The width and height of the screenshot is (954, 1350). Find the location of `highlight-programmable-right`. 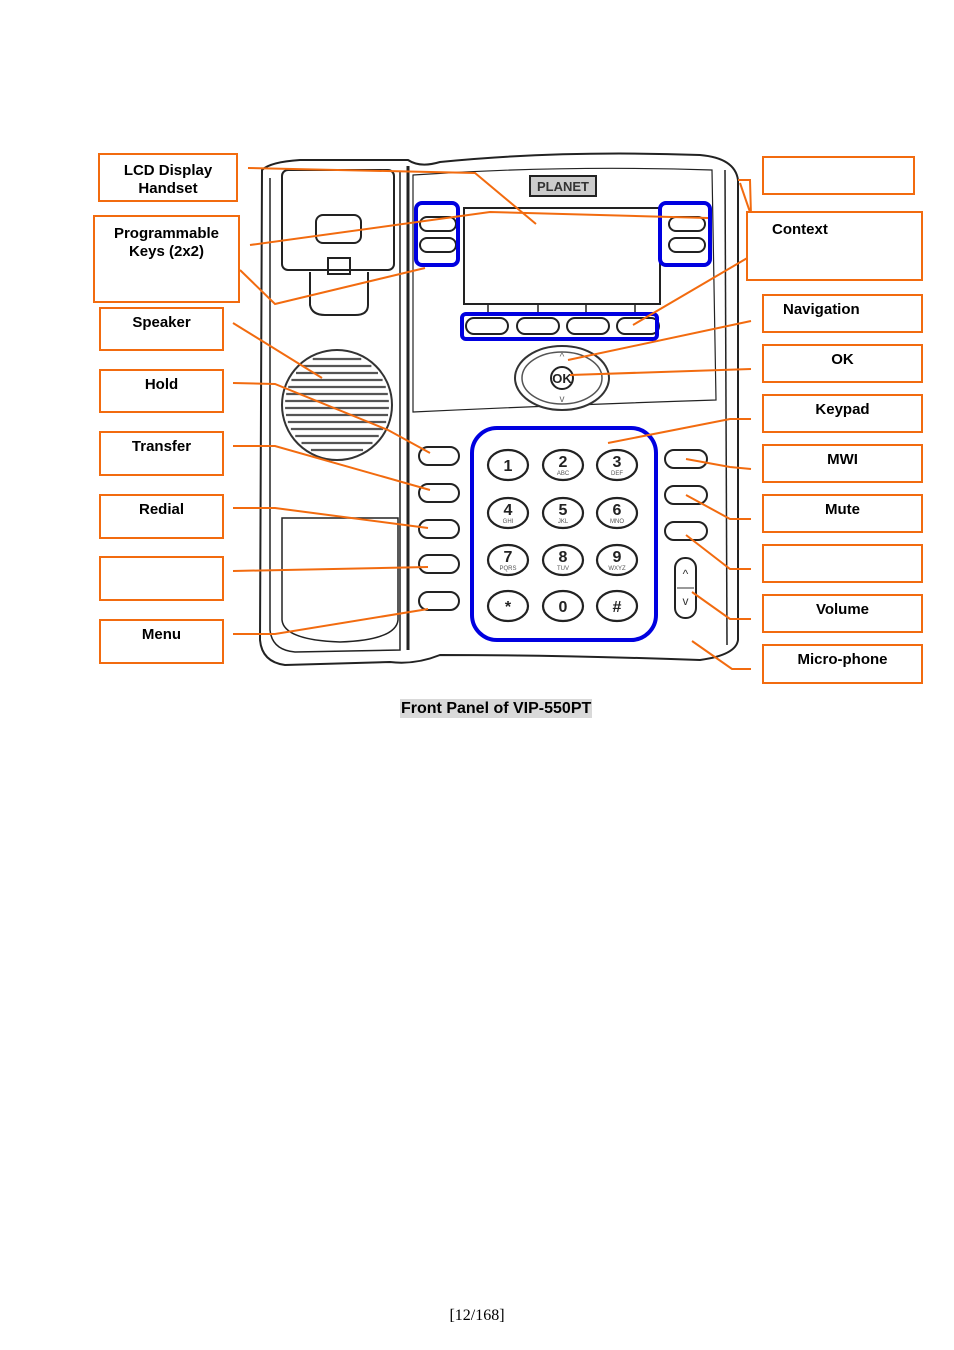

highlight-programmable-right is located at coordinates (685, 234).